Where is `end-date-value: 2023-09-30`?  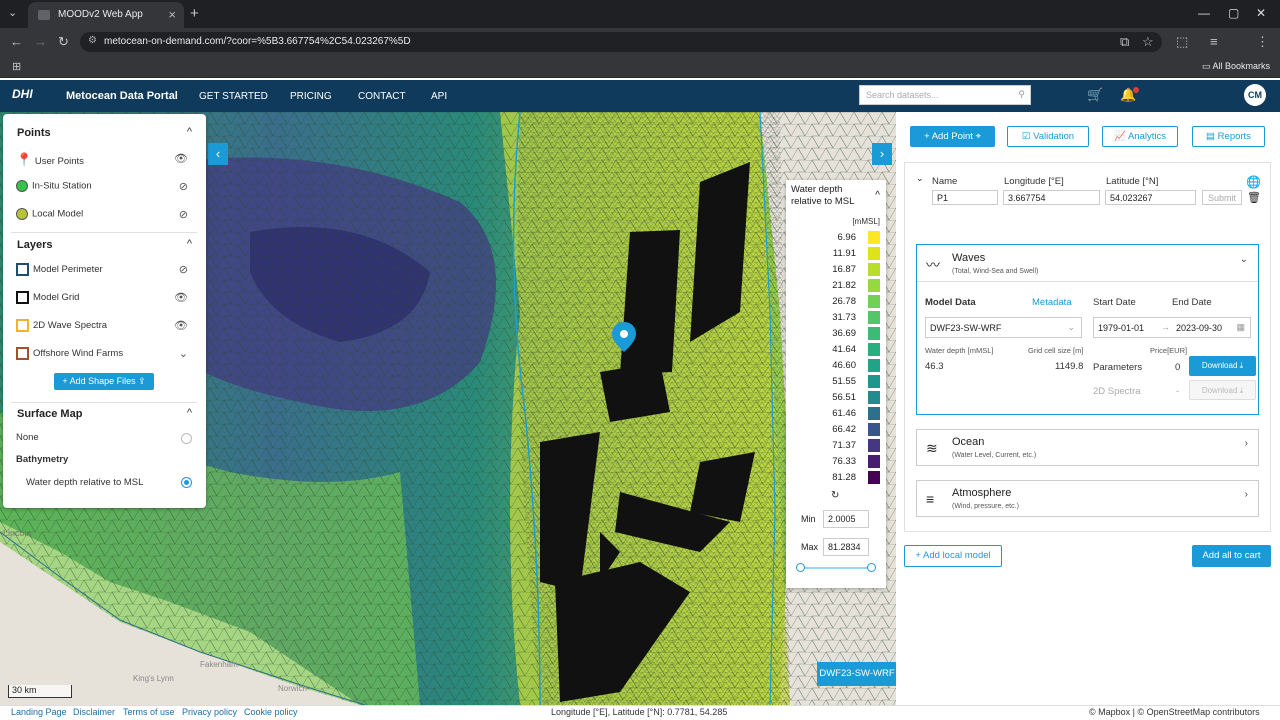 end-date-value: 2023-09-30 is located at coordinates (1199, 328).